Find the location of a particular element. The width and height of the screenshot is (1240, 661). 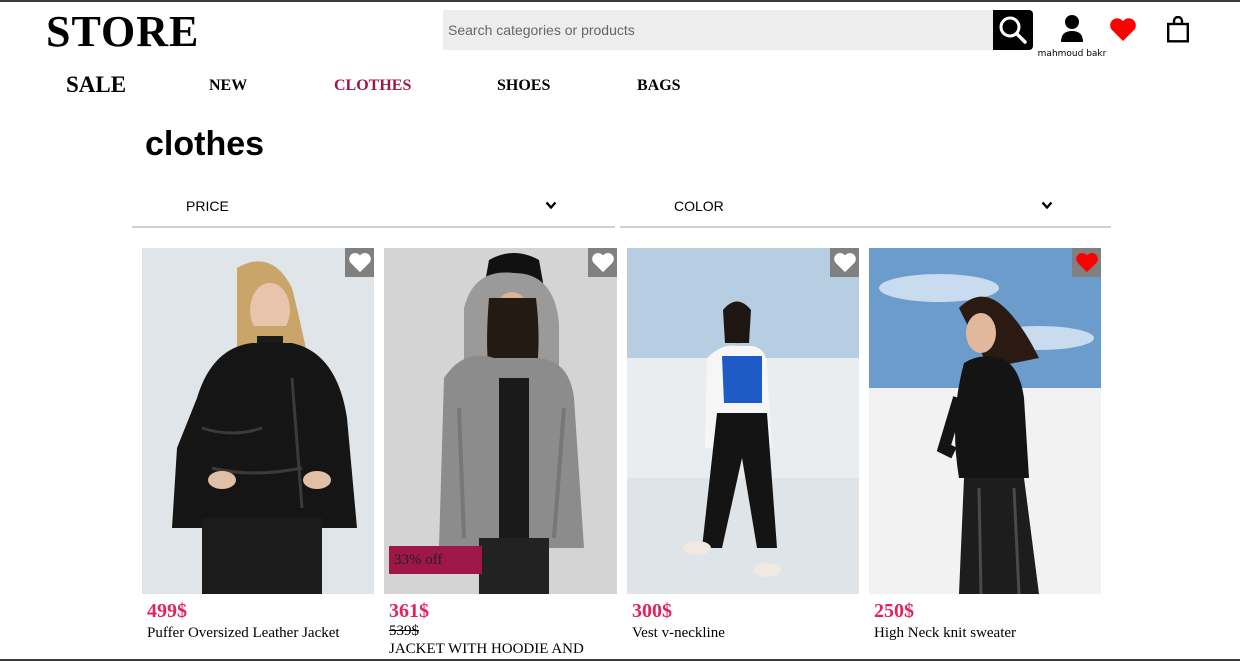

cart-button is located at coordinates (1178, 31).